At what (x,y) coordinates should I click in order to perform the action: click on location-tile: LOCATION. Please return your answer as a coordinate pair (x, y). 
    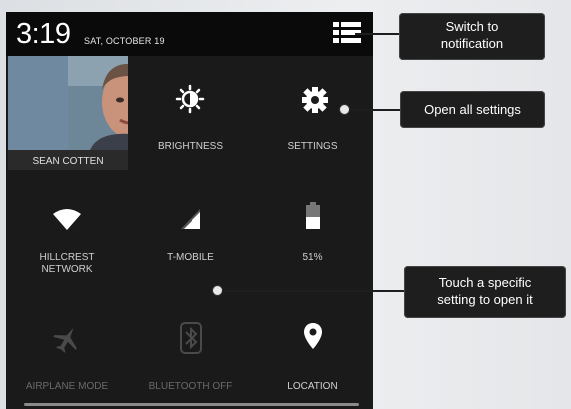
    Looking at the image, I should click on (312, 343).